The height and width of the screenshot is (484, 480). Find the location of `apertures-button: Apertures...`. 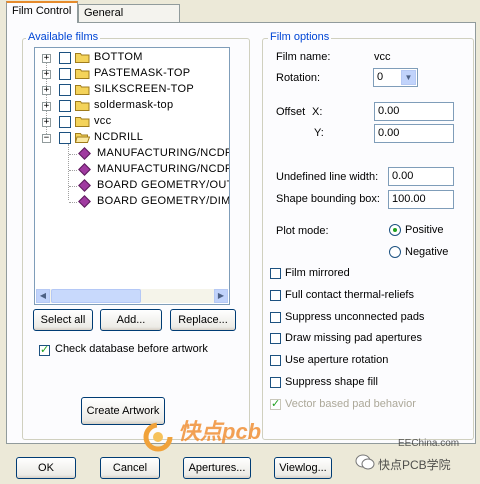

apertures-button: Apertures... is located at coordinates (217, 468).